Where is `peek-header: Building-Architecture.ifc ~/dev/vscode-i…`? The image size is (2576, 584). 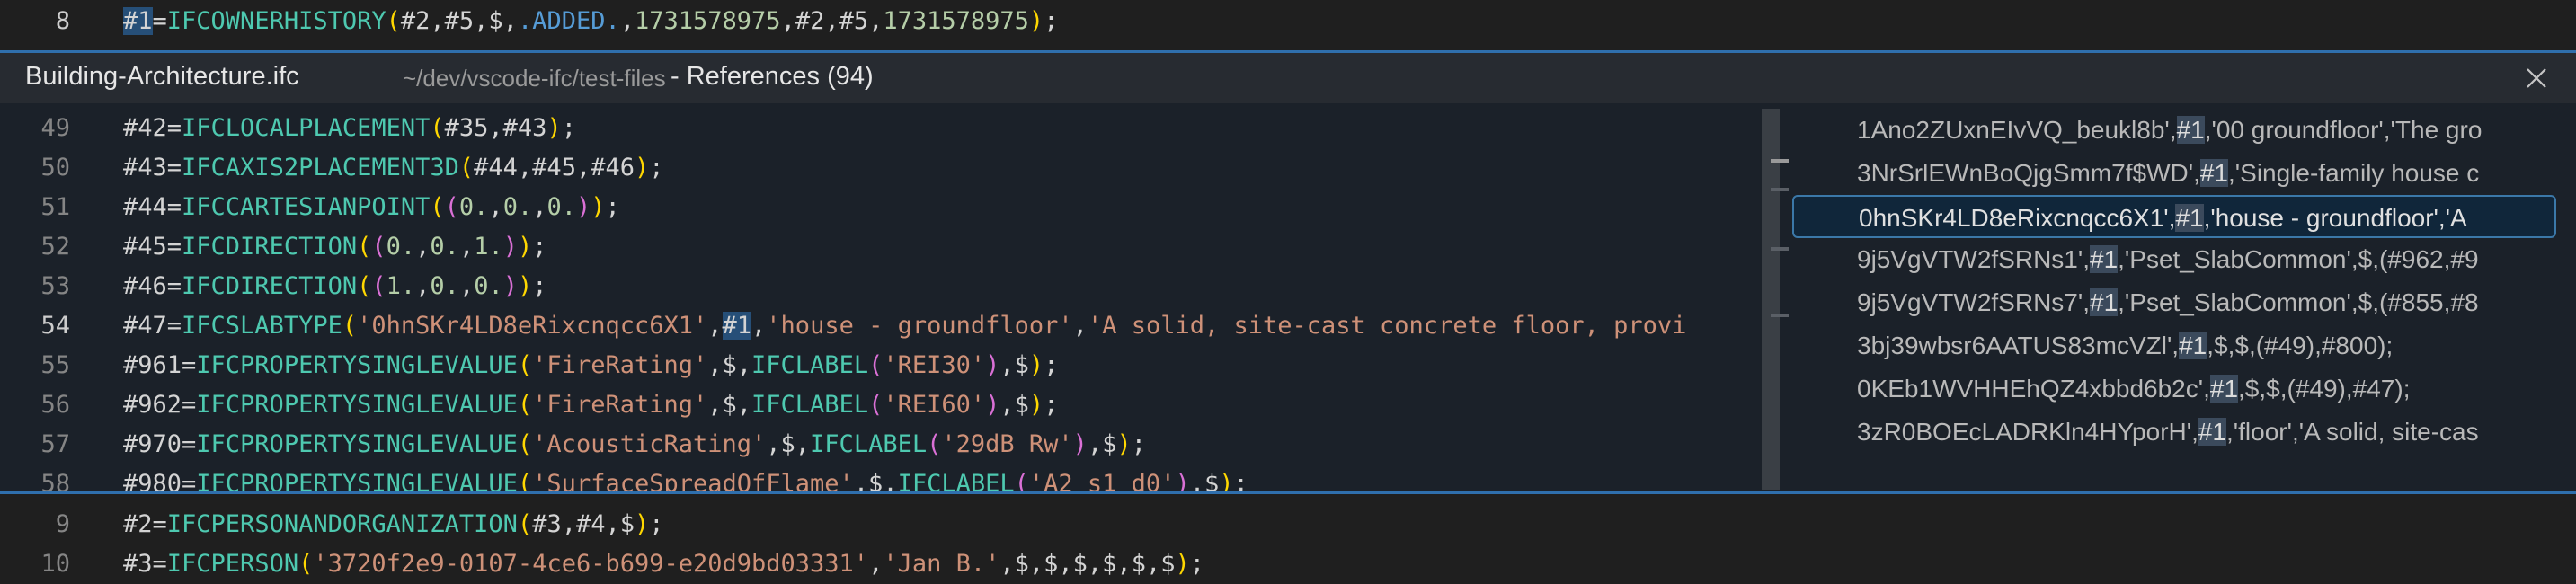
peek-header: Building-Architecture.ifc ~/dev/vscode-i… is located at coordinates (1288, 78).